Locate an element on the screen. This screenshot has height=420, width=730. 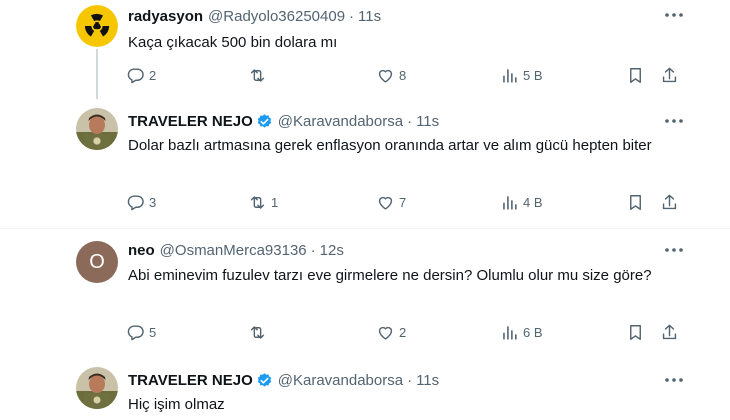
like-button: 7 is located at coordinates (391, 202).